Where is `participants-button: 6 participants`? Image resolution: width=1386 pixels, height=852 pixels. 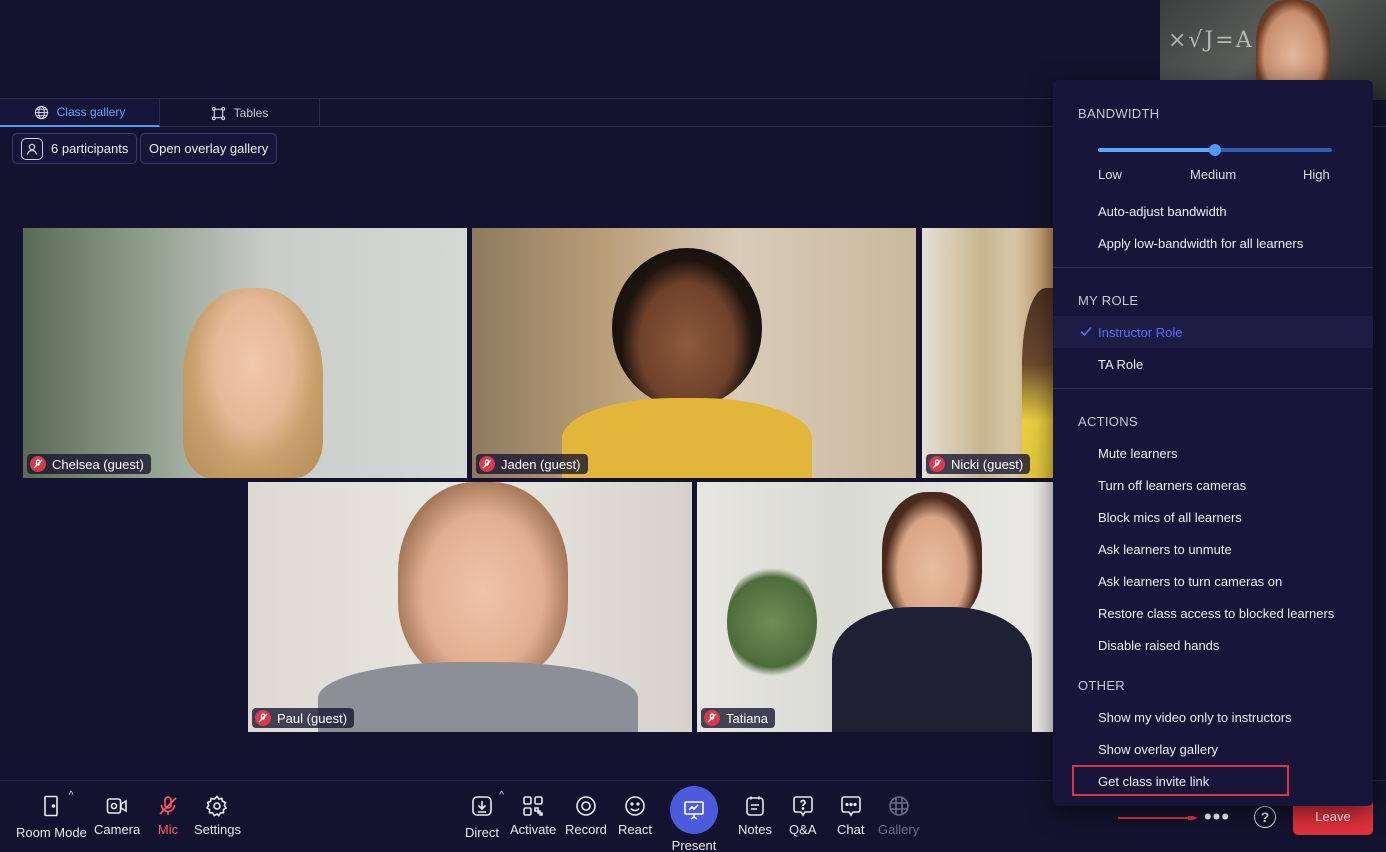
participants-button: 6 participants is located at coordinates (75, 148).